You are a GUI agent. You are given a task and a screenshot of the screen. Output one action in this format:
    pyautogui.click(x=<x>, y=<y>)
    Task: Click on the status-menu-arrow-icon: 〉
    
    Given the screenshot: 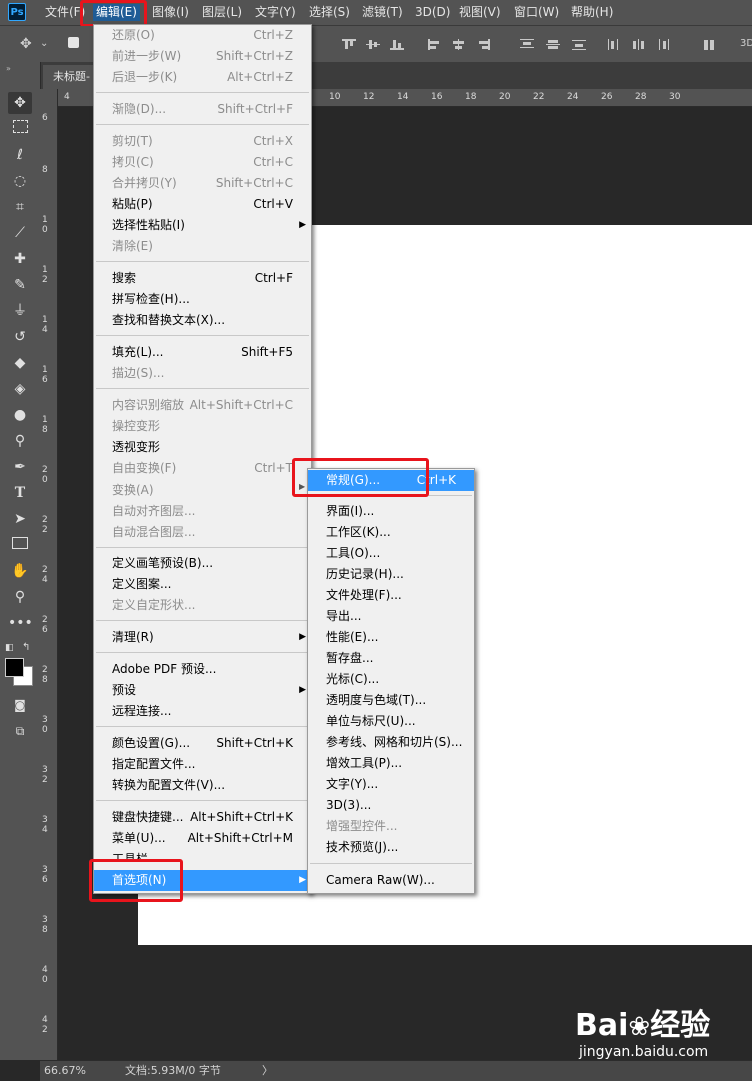 What is the action you would take?
    pyautogui.click(x=267, y=1070)
    